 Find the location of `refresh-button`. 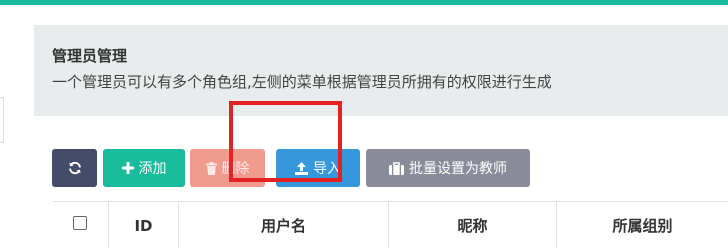

refresh-button is located at coordinates (74, 168).